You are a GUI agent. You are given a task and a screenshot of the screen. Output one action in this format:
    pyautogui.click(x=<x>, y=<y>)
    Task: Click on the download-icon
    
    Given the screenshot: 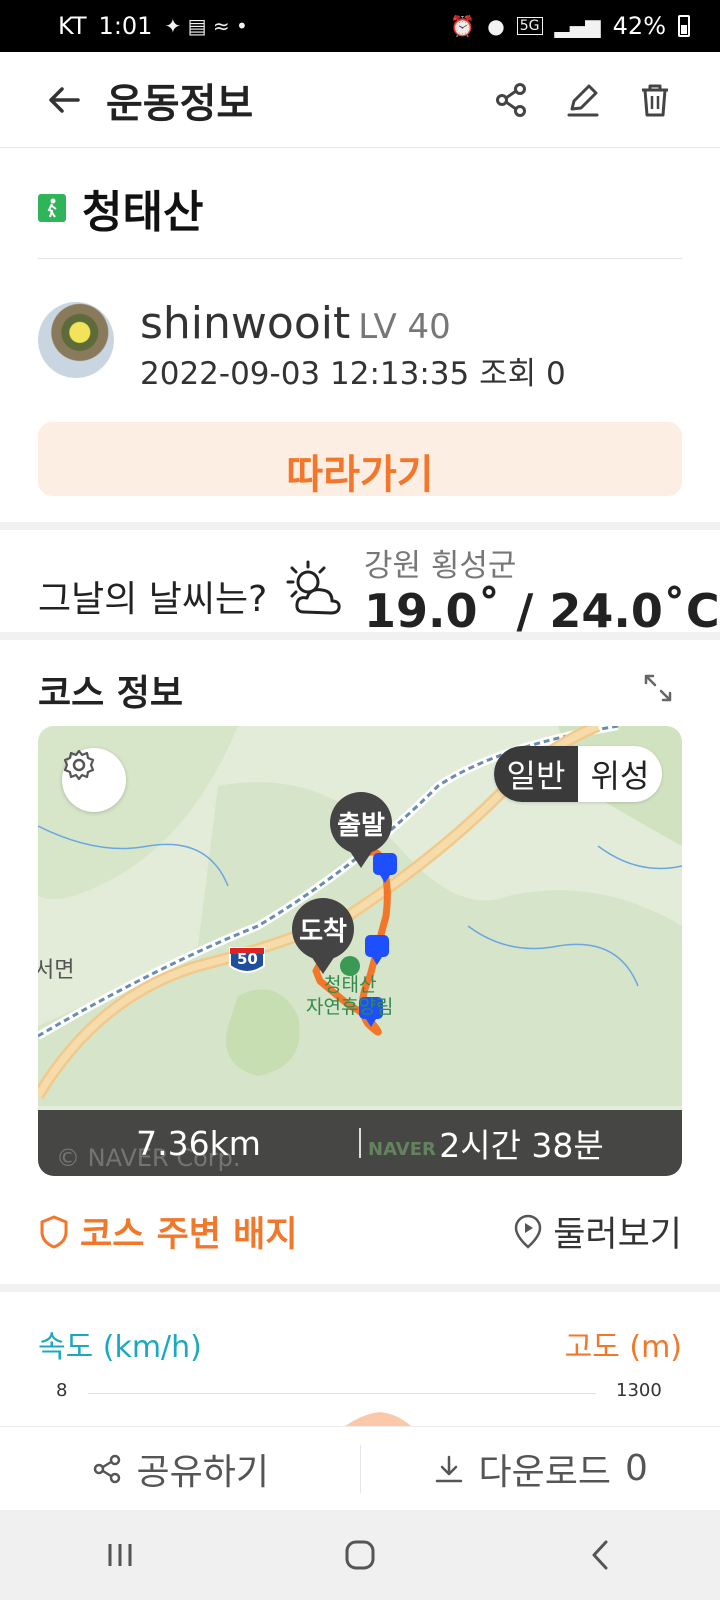 What is the action you would take?
    pyautogui.click(x=448, y=1468)
    